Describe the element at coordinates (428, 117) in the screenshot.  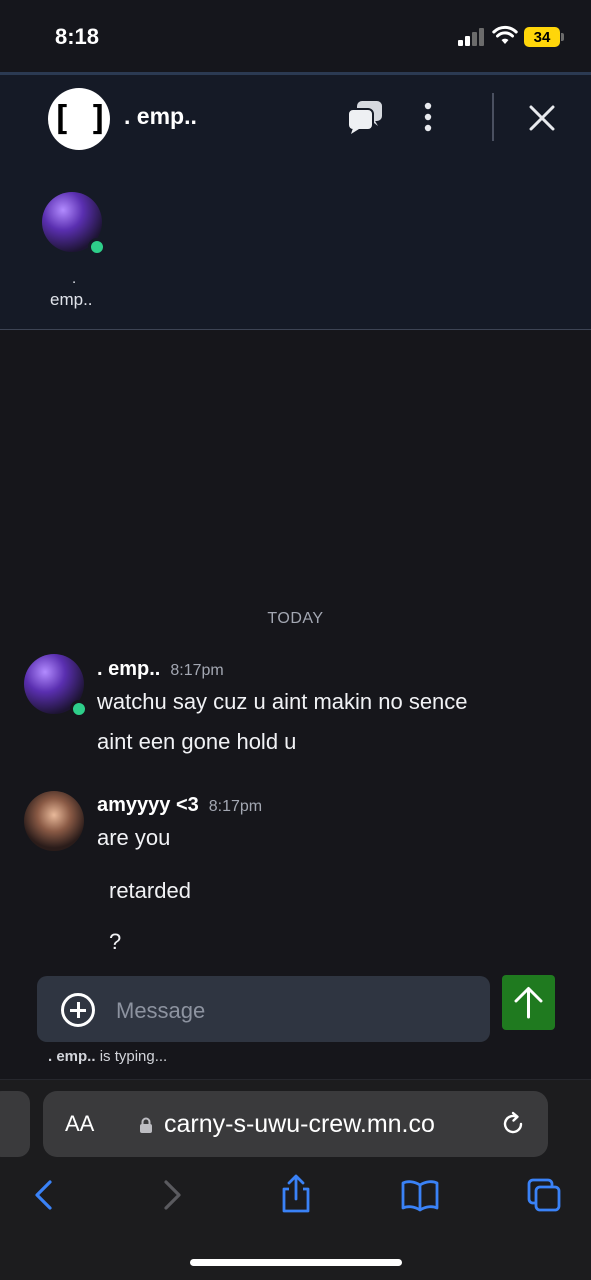
I see `more-options-icon` at that location.